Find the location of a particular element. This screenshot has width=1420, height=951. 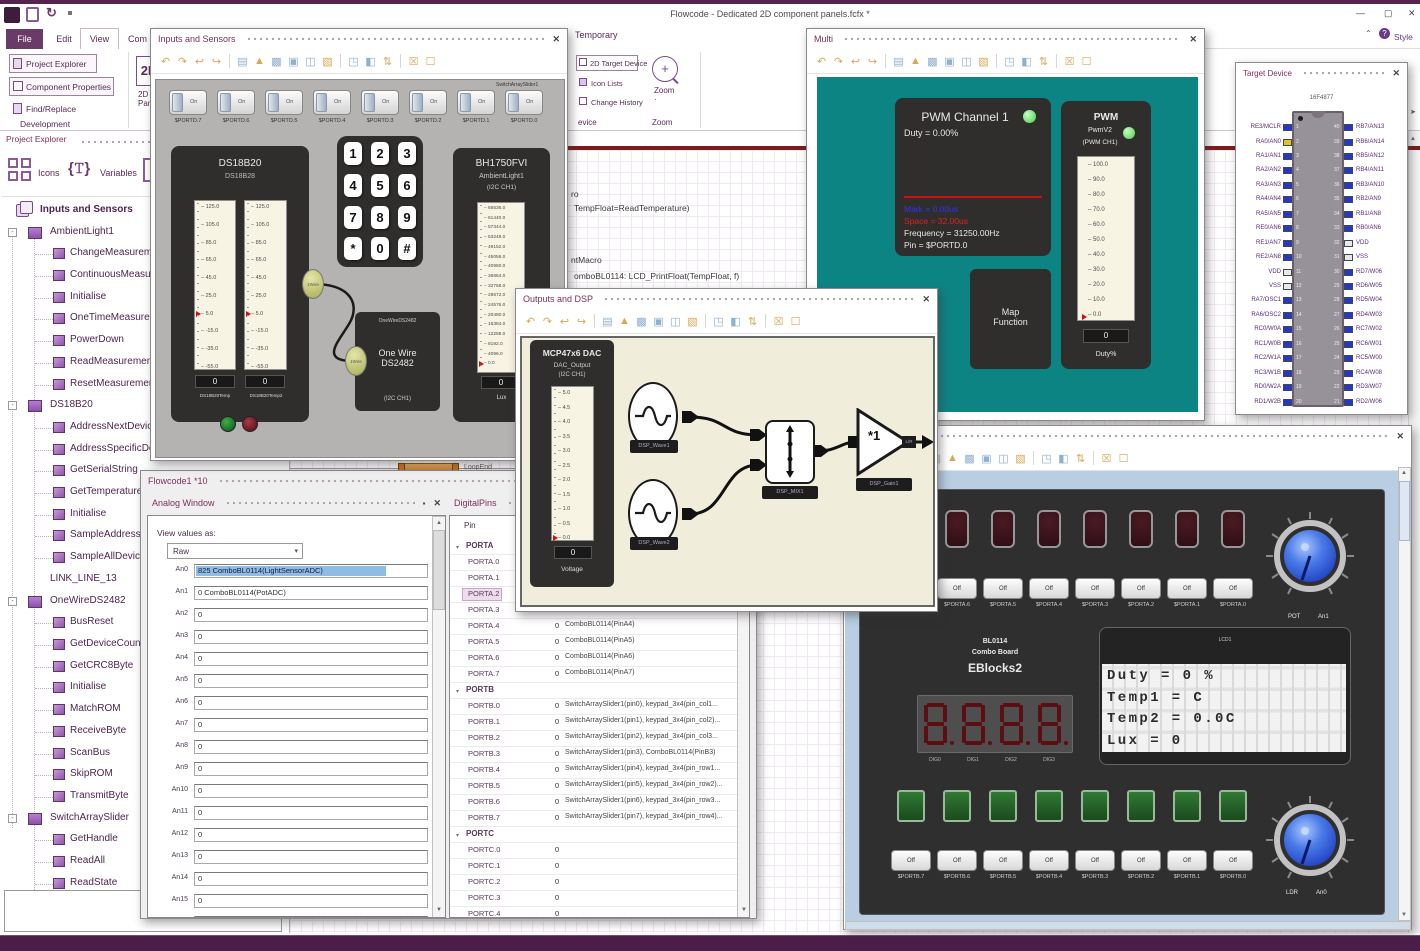

svg-text: *1 is located at coordinates (874, 435).